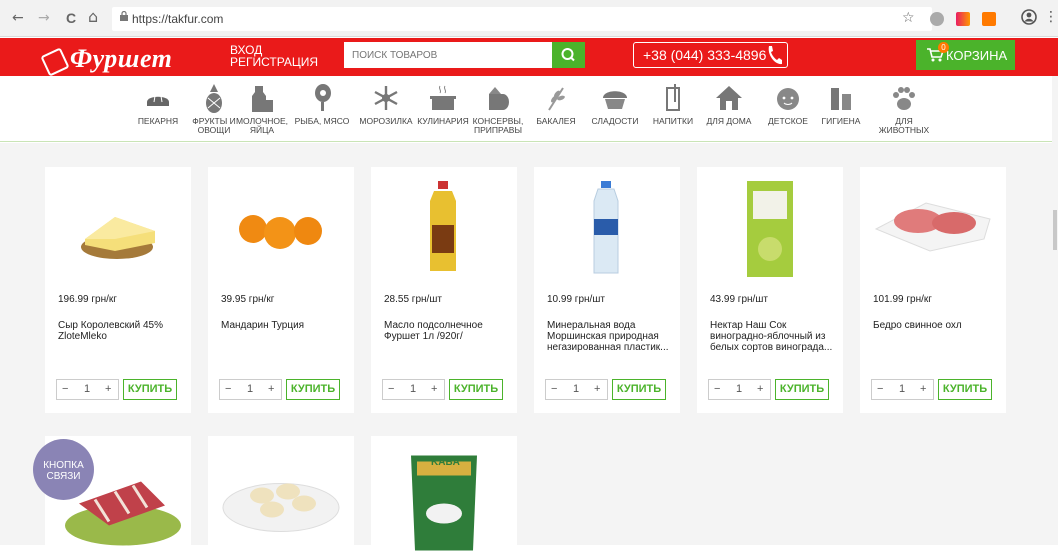  I want to click on url-text: https://takfur.com, so click(177, 19).